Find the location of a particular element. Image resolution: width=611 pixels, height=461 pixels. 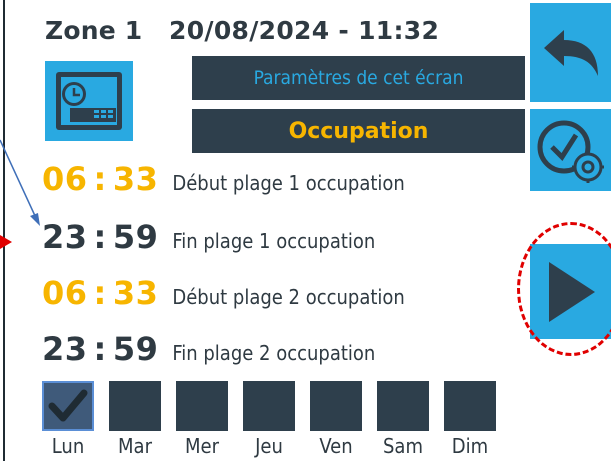

day-checkbox-lun is located at coordinates (68, 406).